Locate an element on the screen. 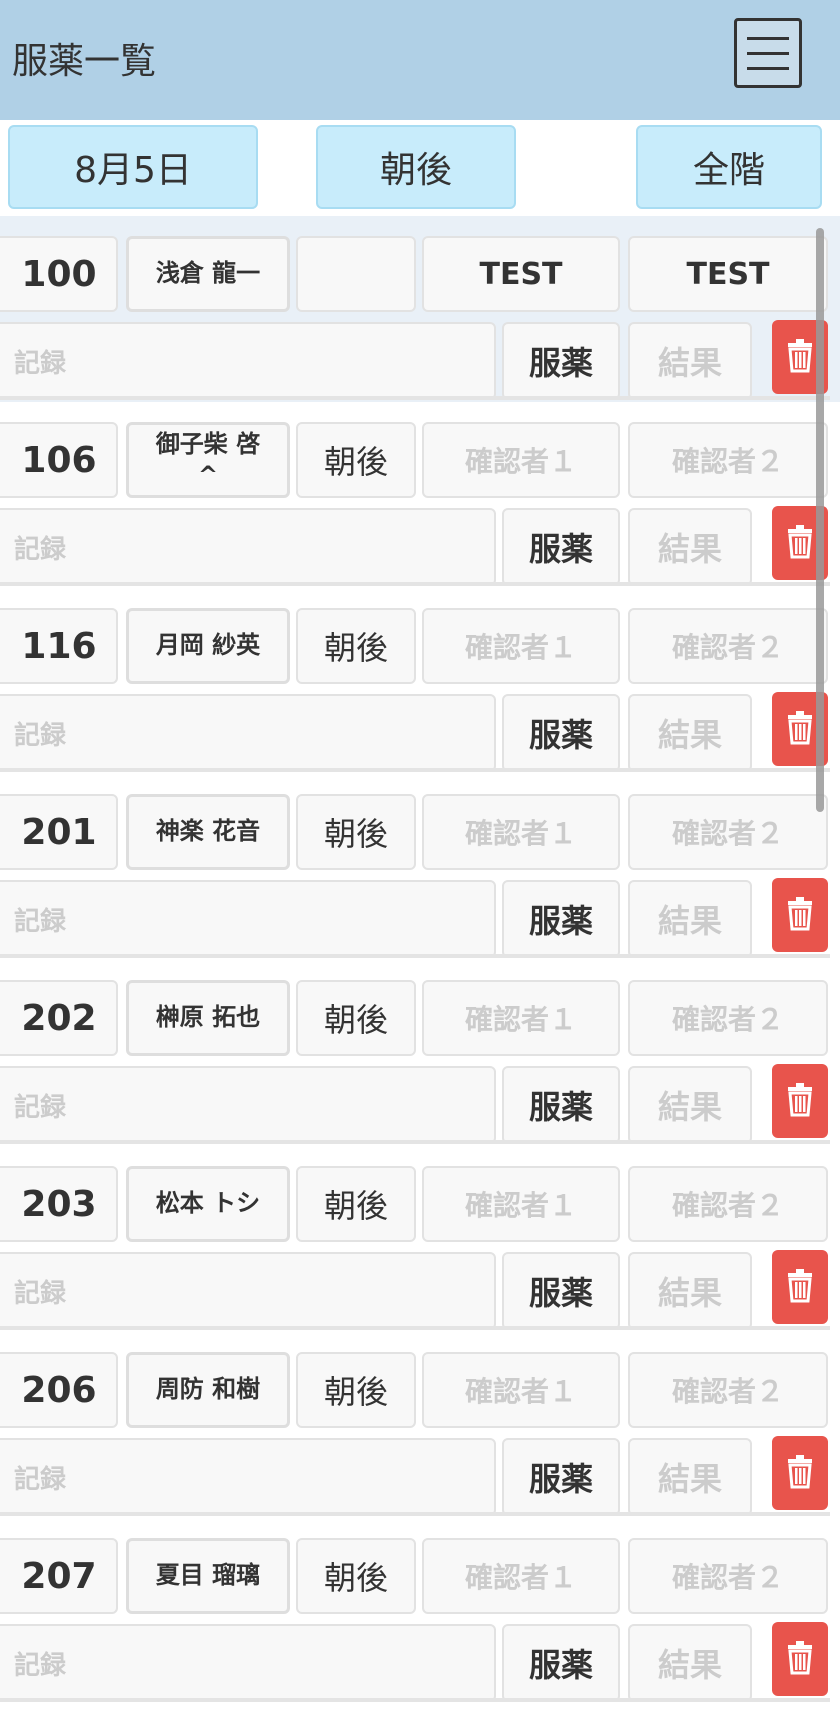  room-number: 206 is located at coordinates (59, 1390).